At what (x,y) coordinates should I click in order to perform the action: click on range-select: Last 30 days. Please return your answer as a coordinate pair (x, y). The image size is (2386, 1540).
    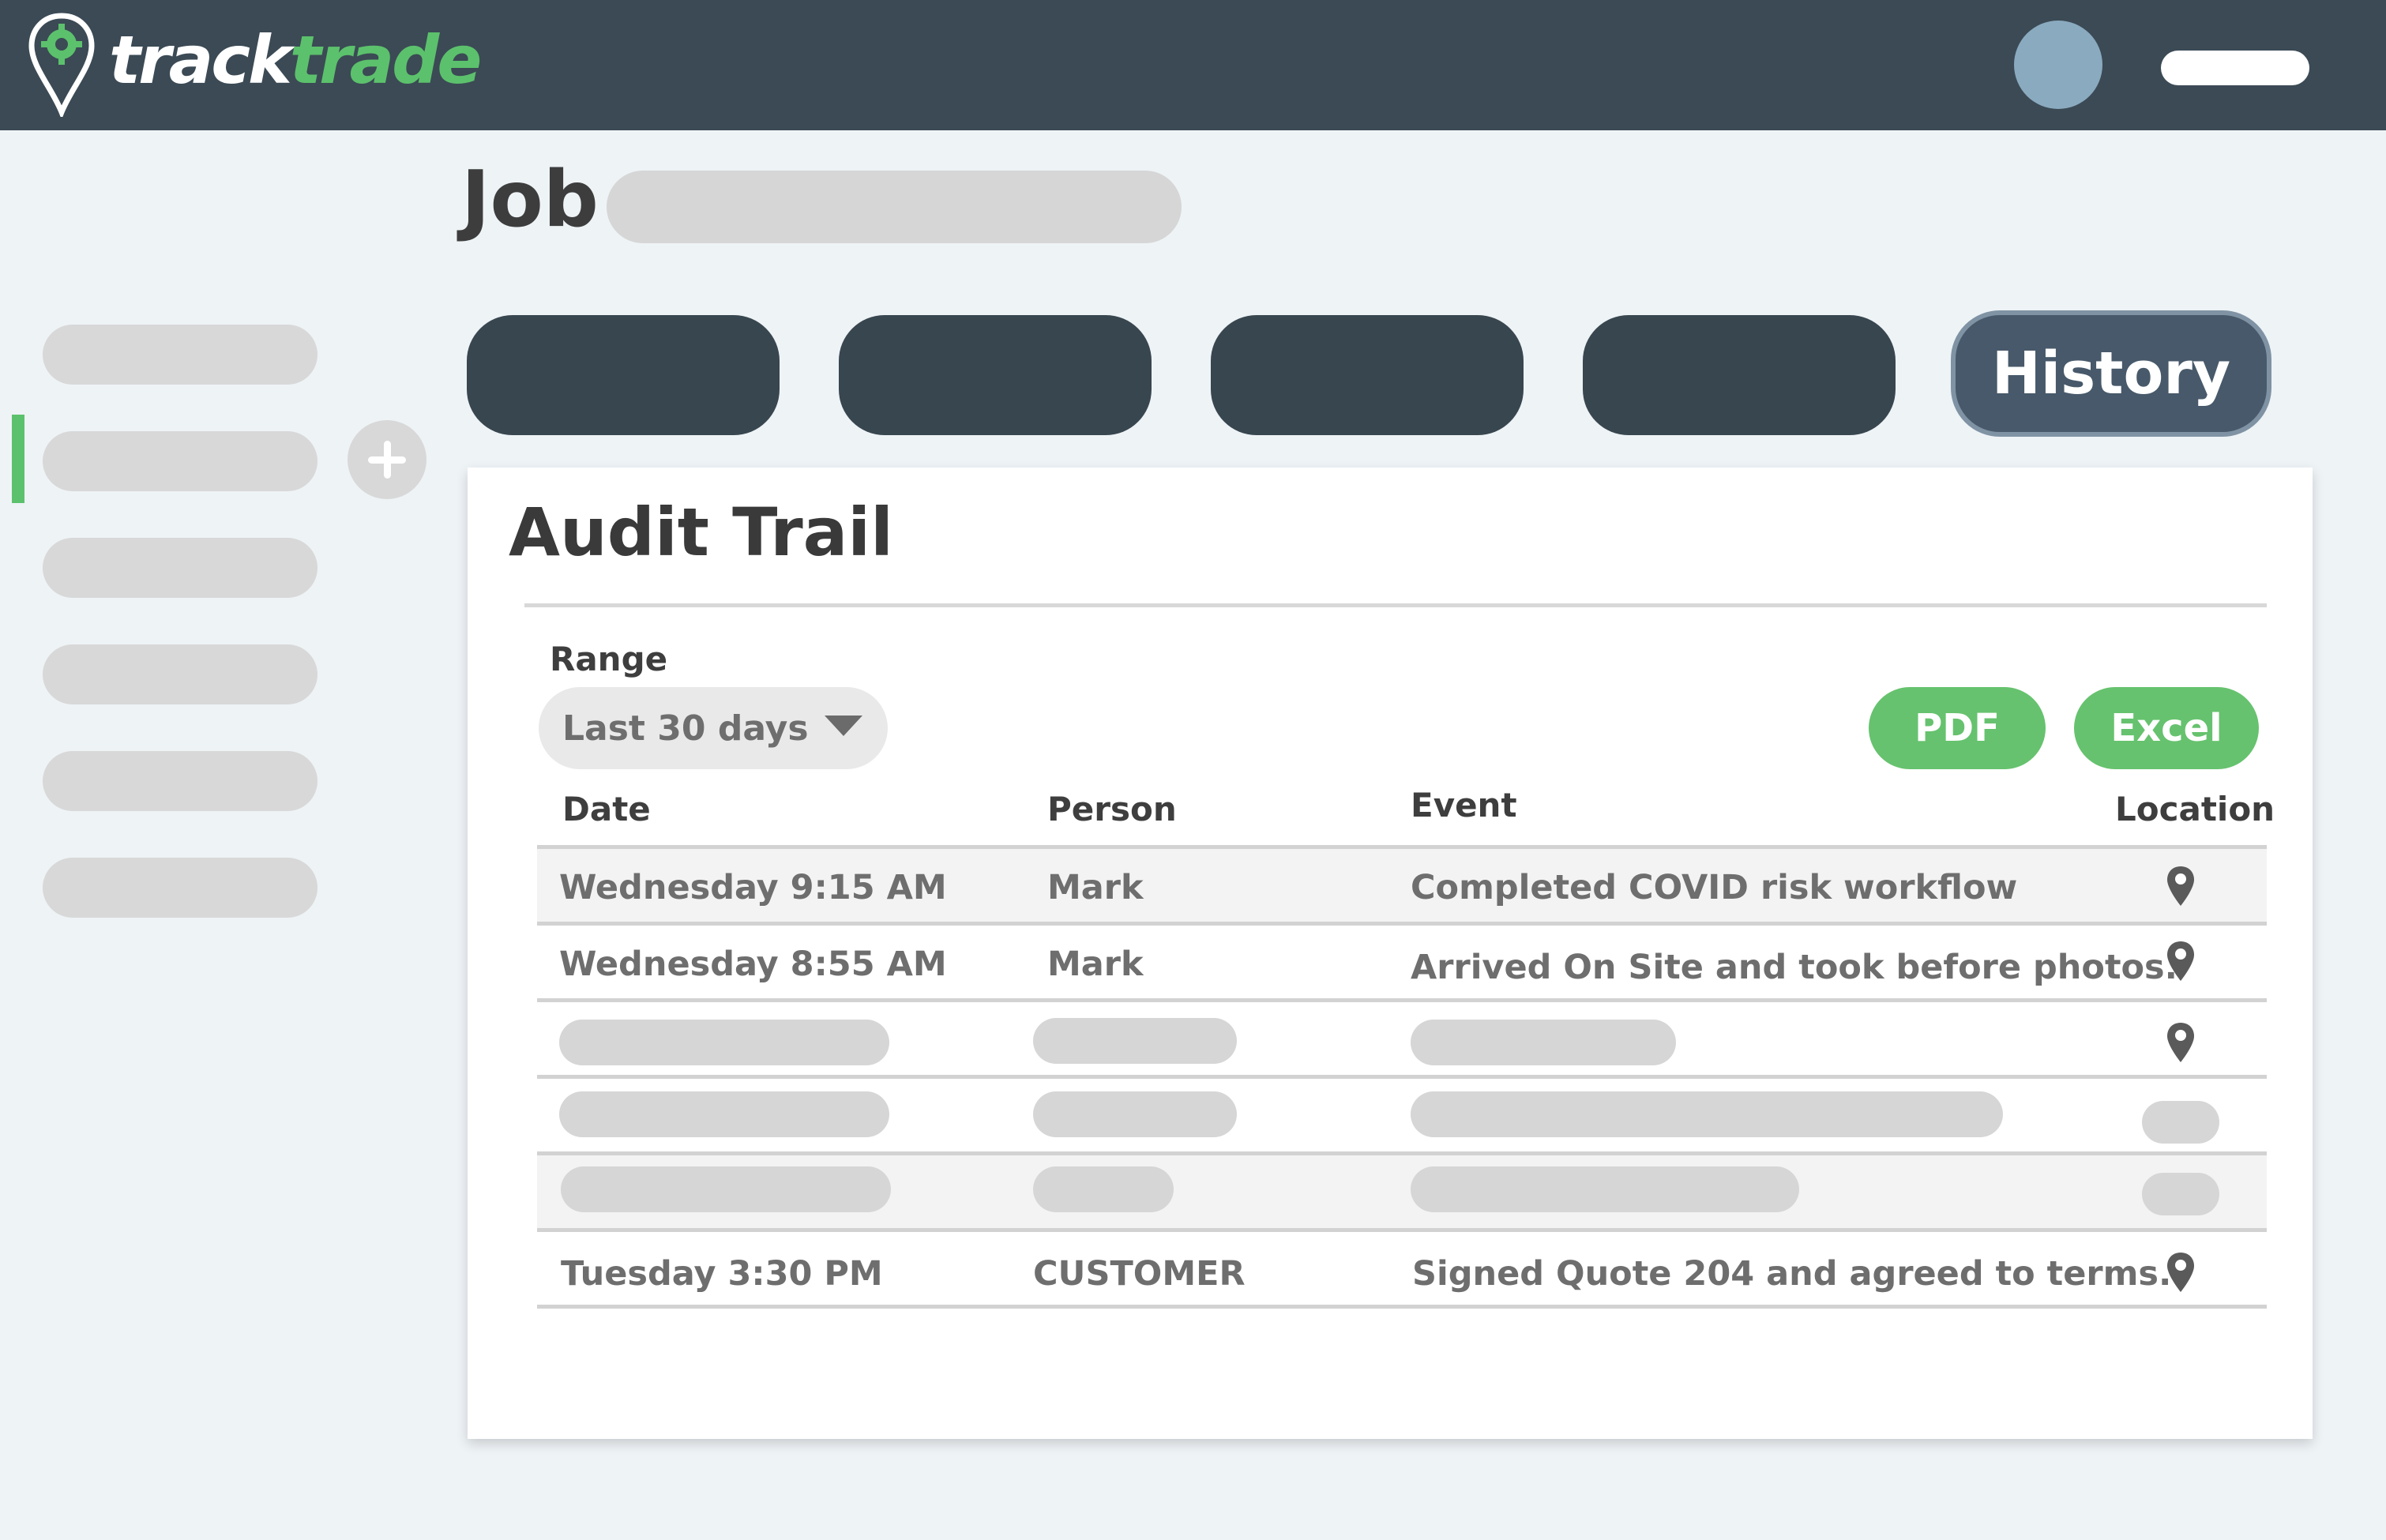
    Looking at the image, I should click on (714, 728).